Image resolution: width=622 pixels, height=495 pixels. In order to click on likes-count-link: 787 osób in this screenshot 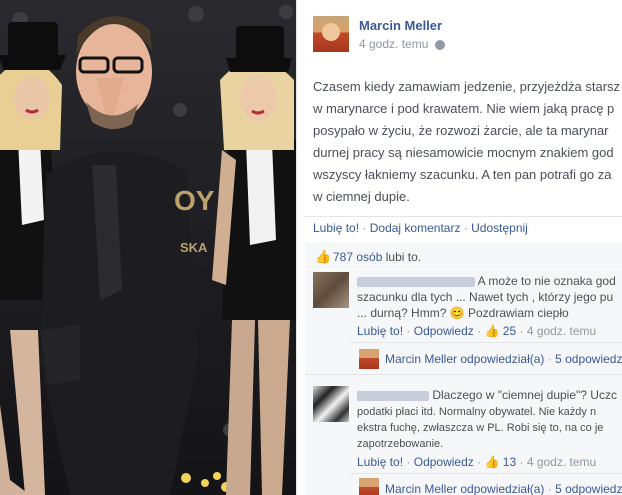, I will do `click(357, 257)`.